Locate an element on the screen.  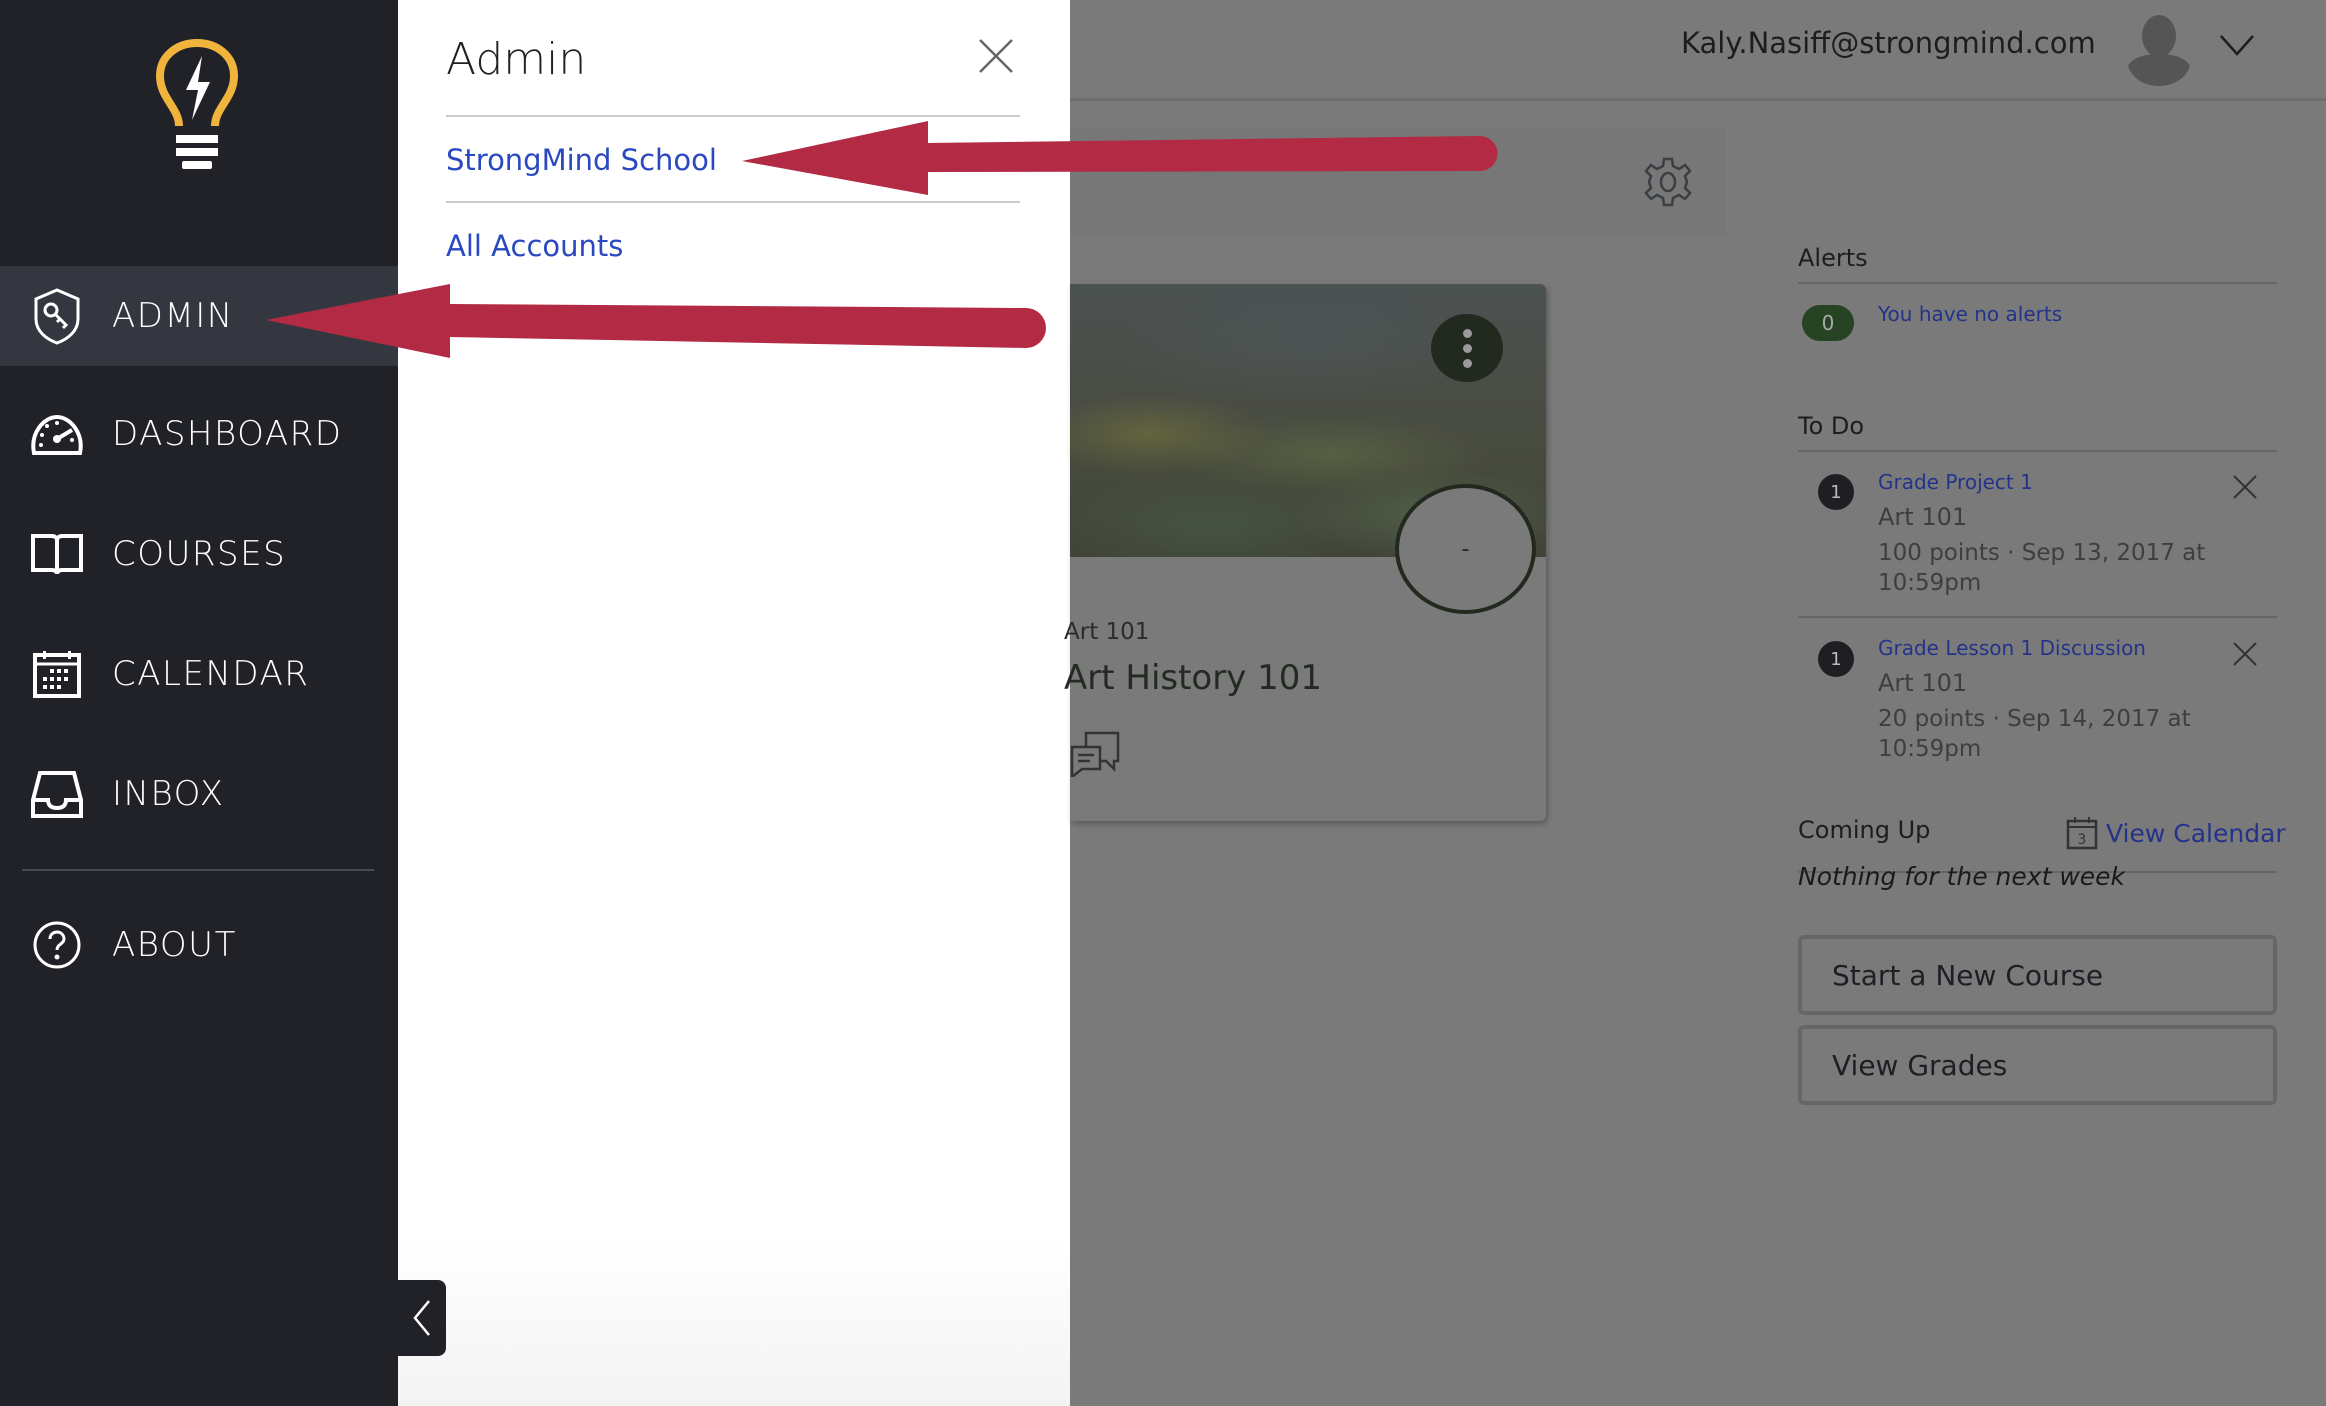
close-icon is located at coordinates (996, 56).